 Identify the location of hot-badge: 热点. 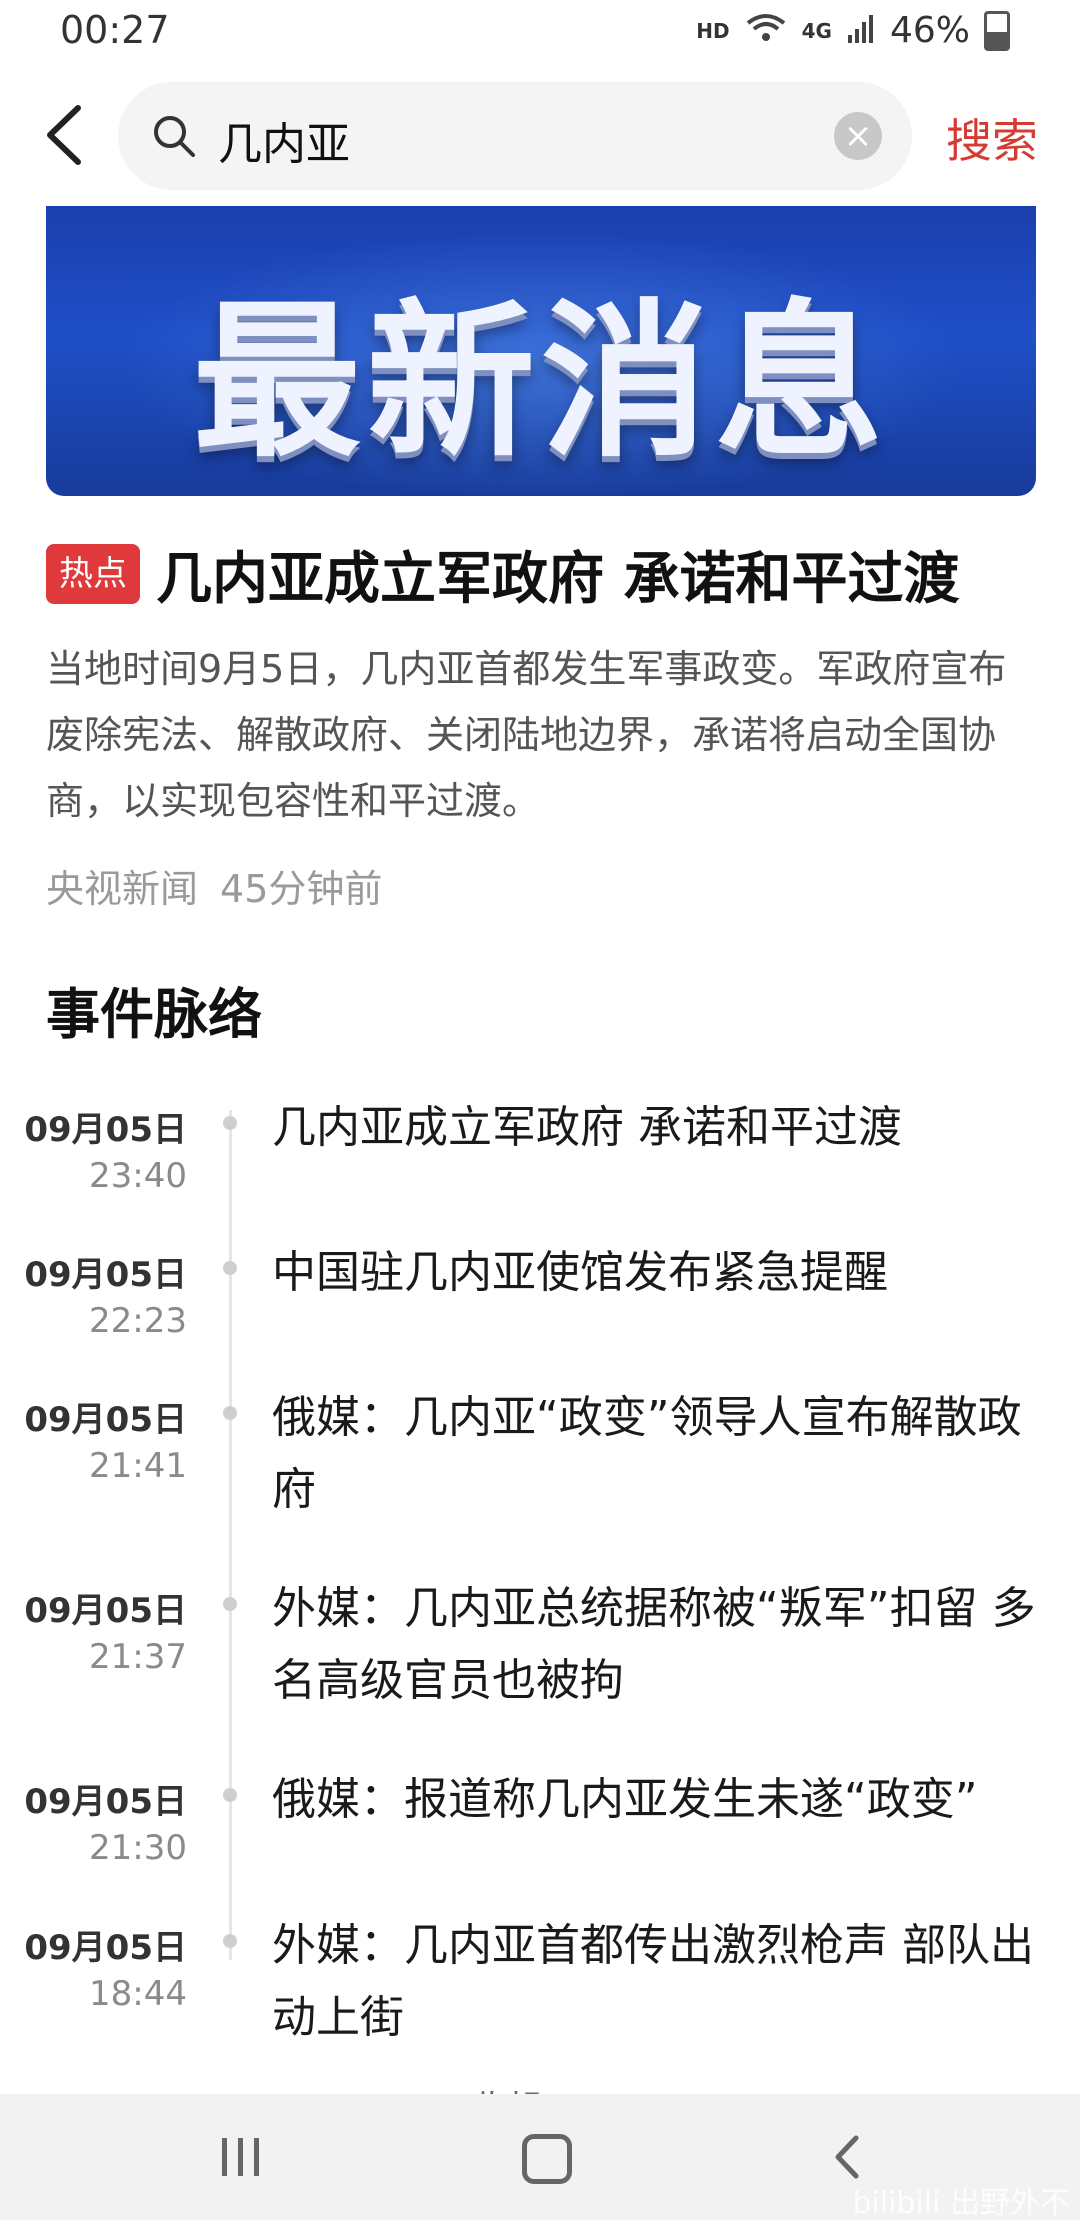
(93, 574).